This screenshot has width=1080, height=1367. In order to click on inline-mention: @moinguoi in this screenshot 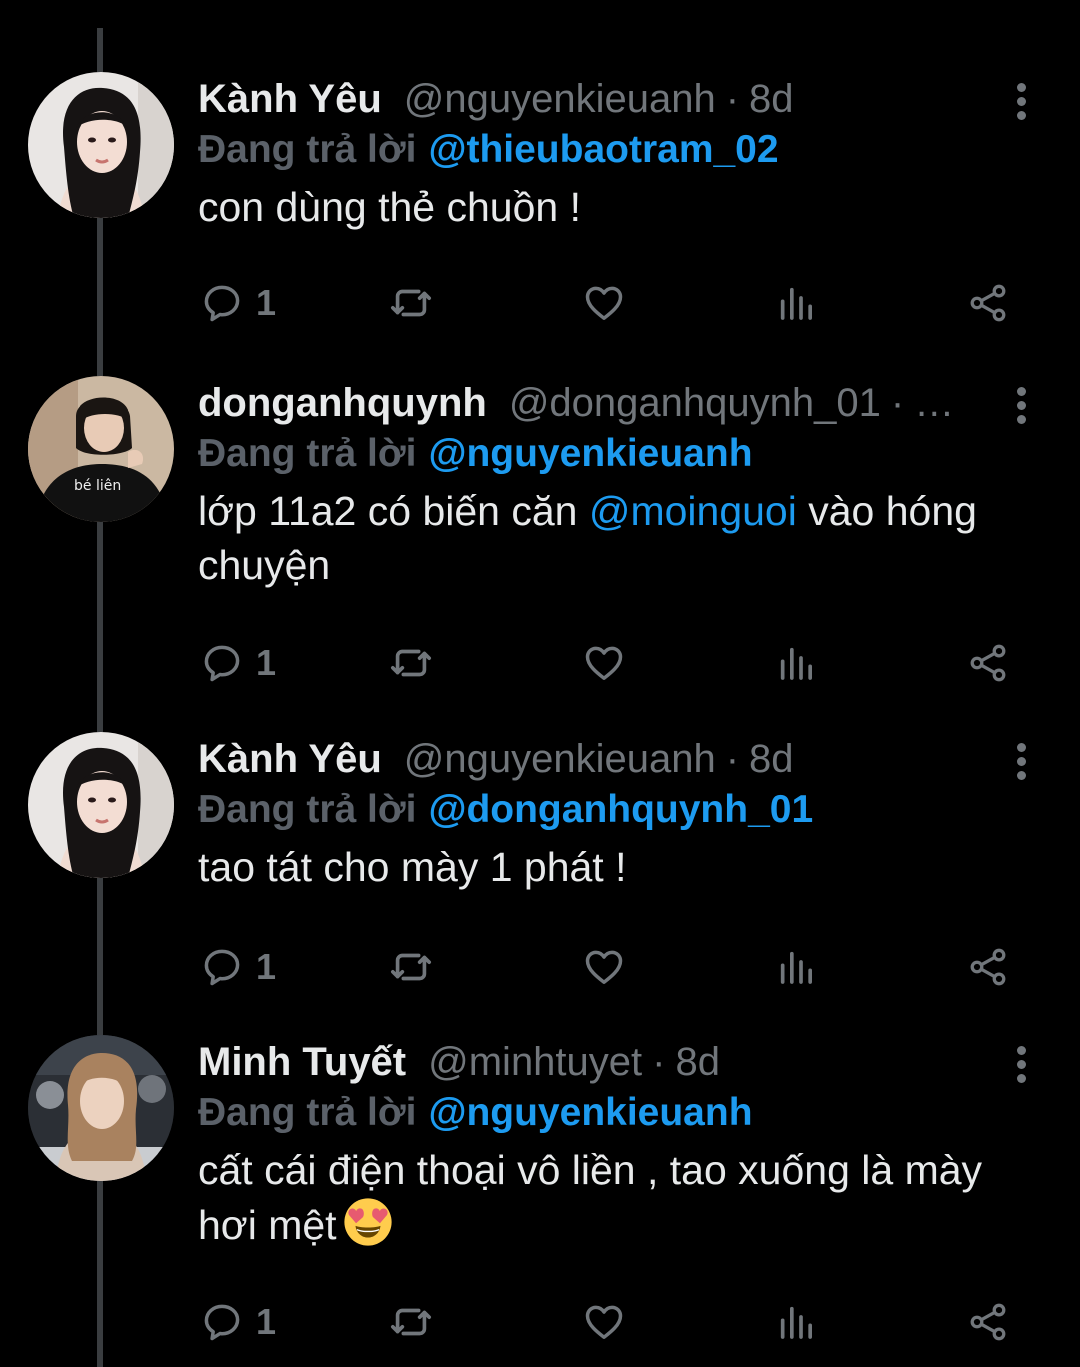, I will do `click(693, 511)`.